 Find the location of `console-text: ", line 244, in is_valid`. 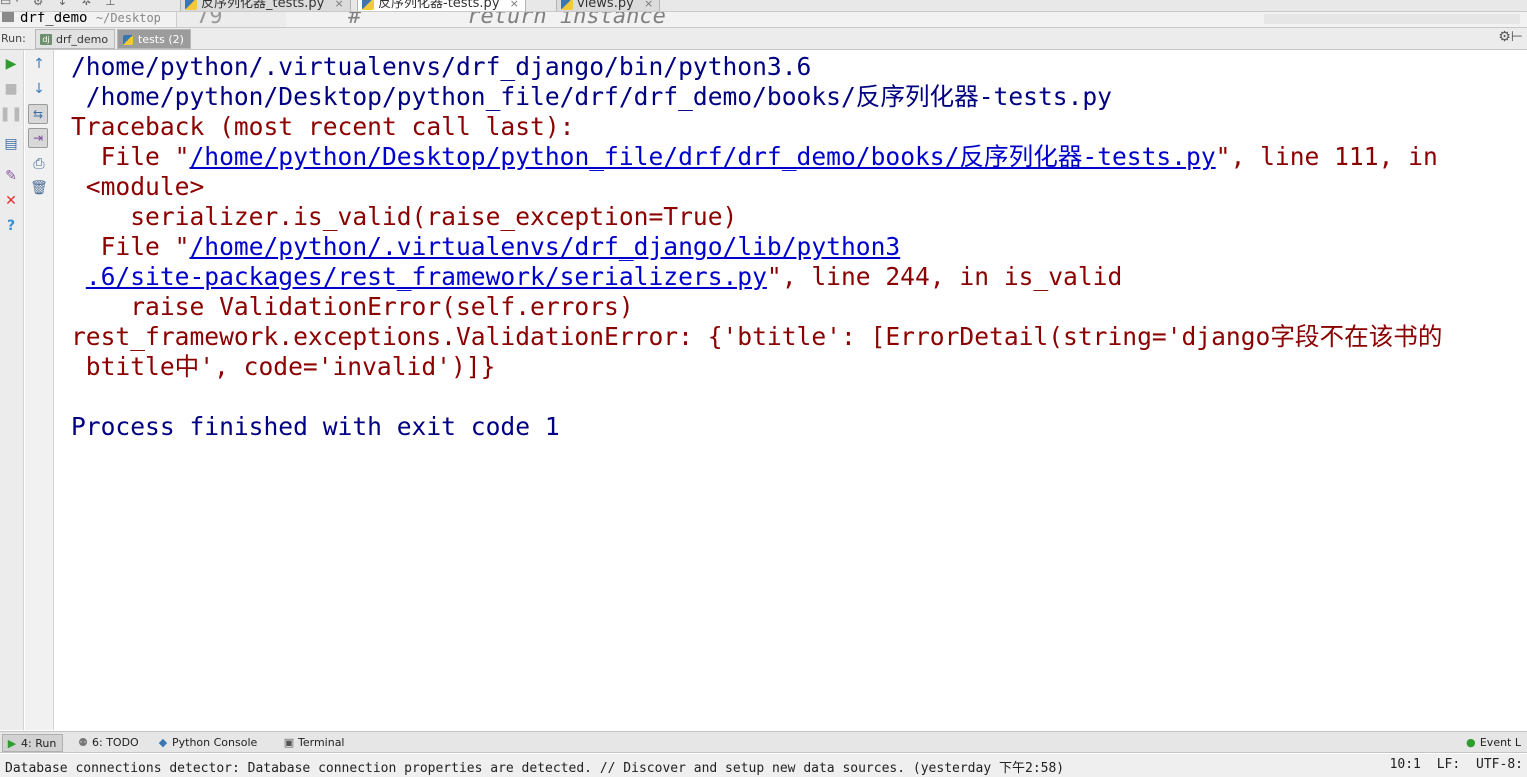

console-text: ", line 244, in is_valid is located at coordinates (944, 276).